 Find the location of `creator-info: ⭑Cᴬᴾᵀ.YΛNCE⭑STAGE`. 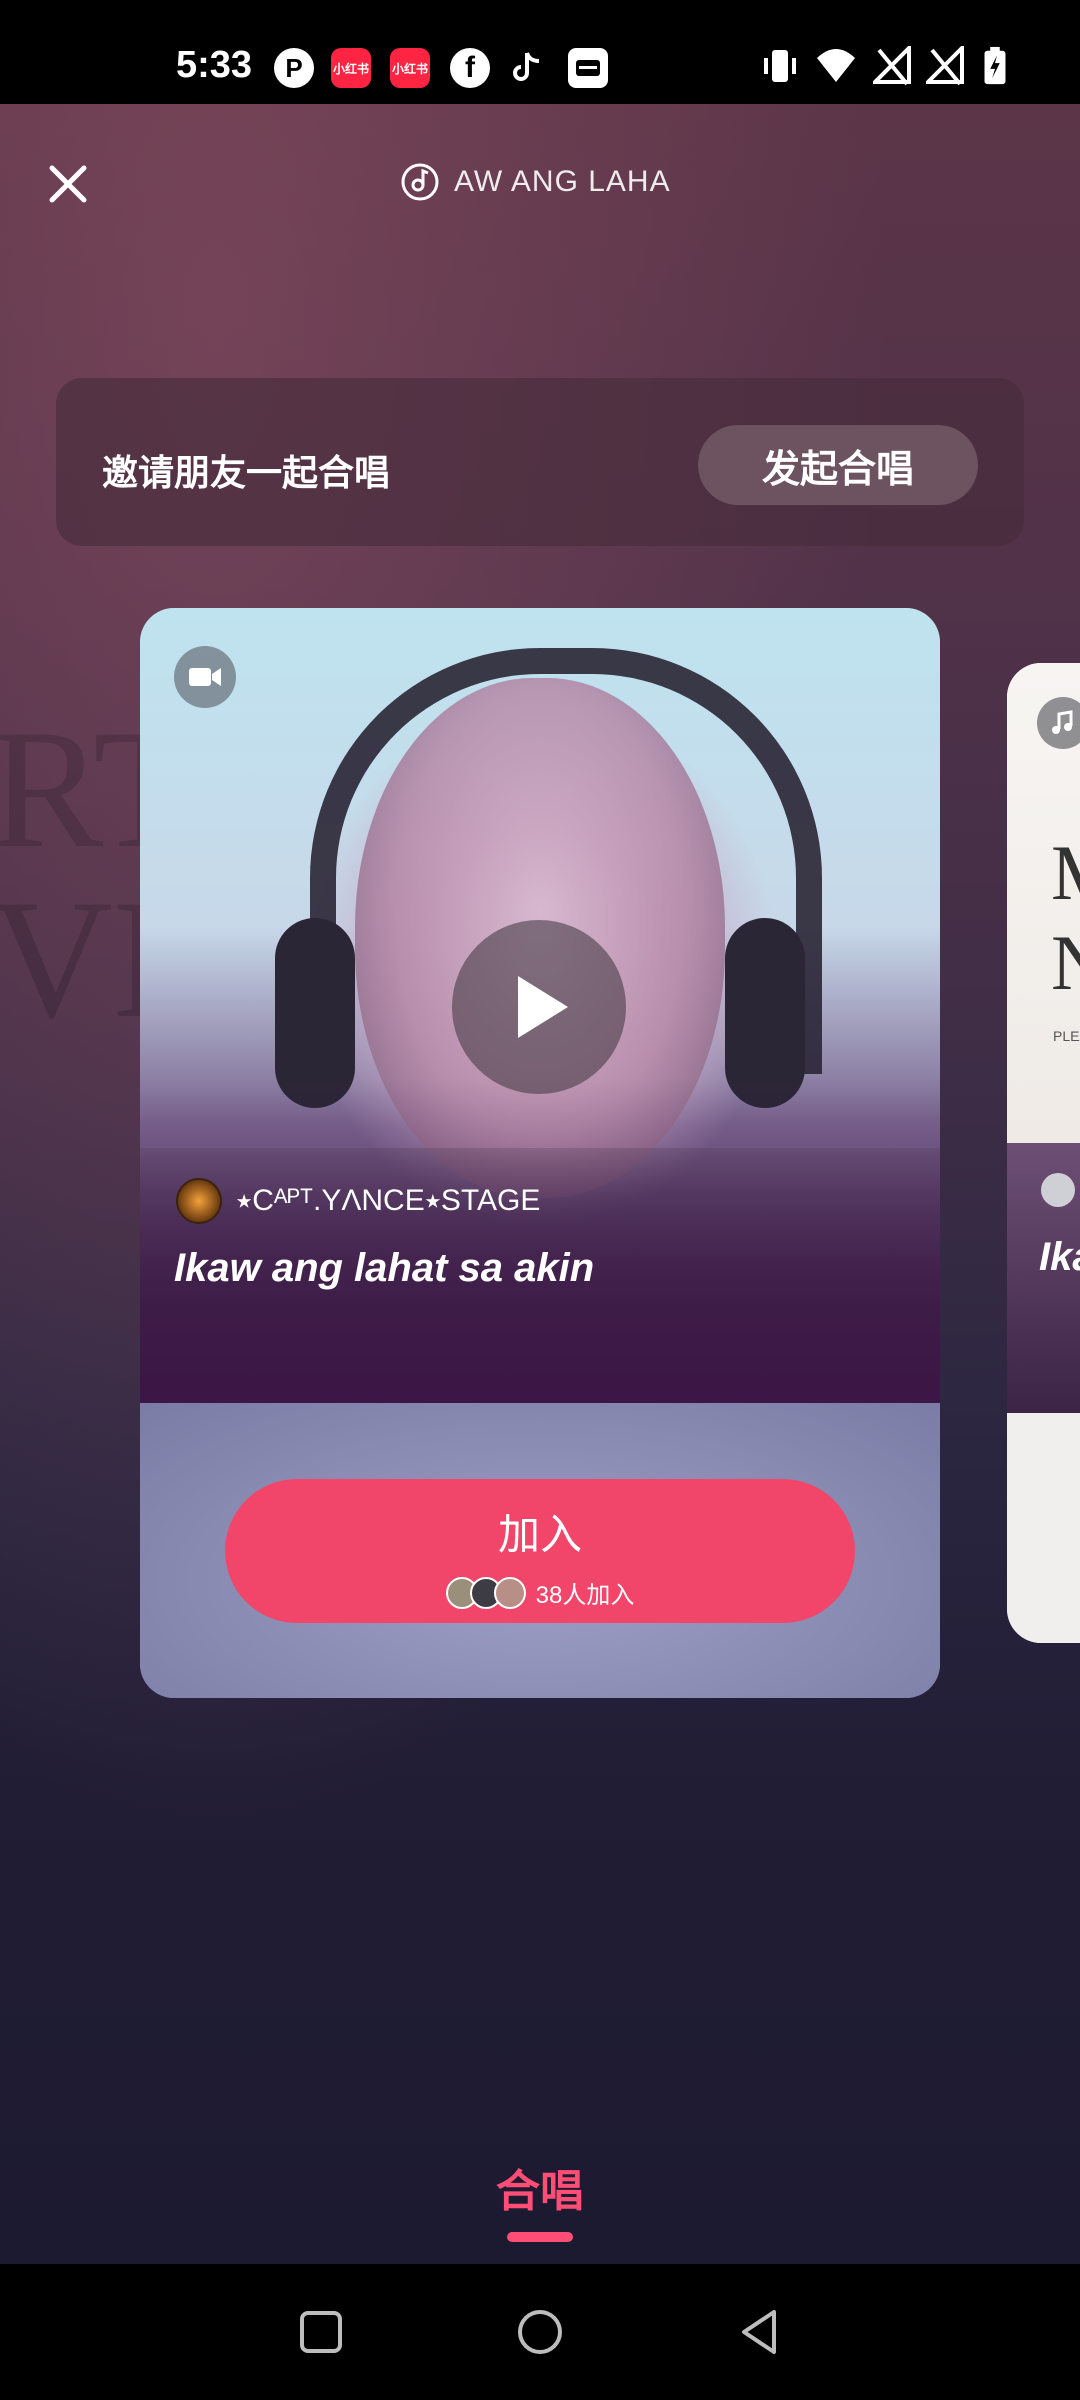

creator-info: ⭑Cᴬᴾᵀ.YΛNCE⭑STAGE is located at coordinates (358, 1201).